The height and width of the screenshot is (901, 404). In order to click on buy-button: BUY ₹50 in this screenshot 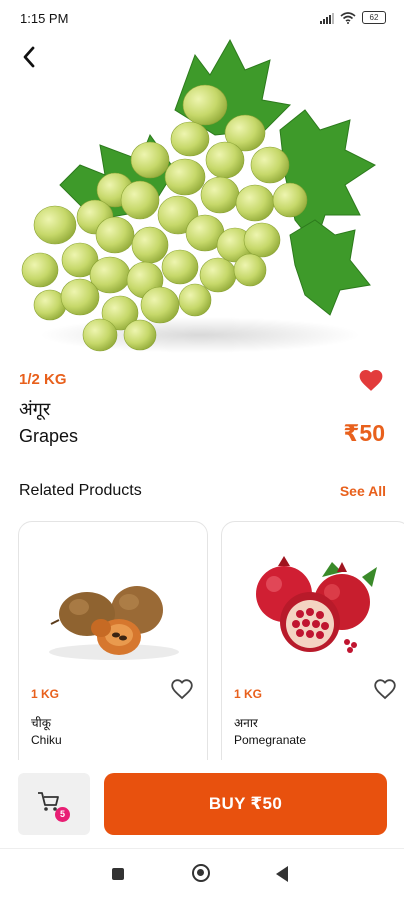, I will do `click(245, 804)`.